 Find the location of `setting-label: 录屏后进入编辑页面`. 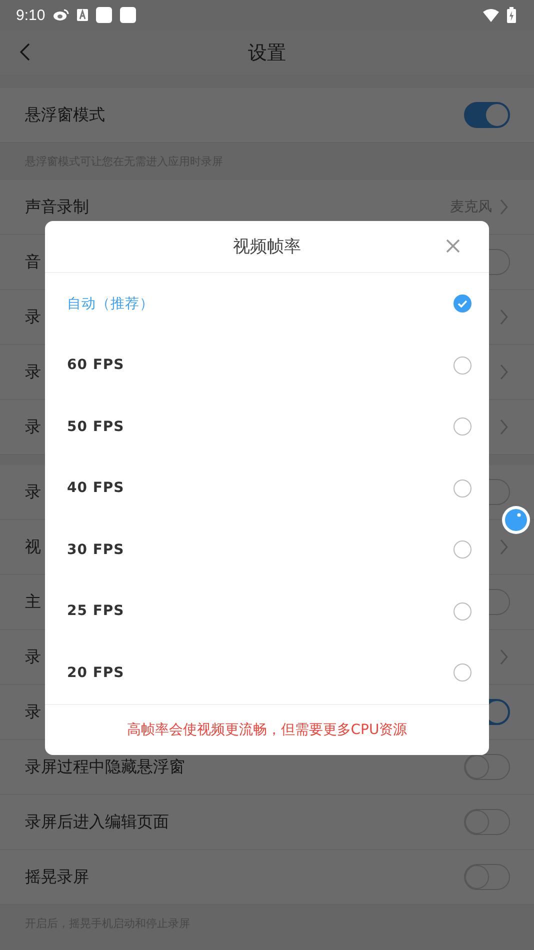

setting-label: 录屏后进入编辑页面 is located at coordinates (97, 822).